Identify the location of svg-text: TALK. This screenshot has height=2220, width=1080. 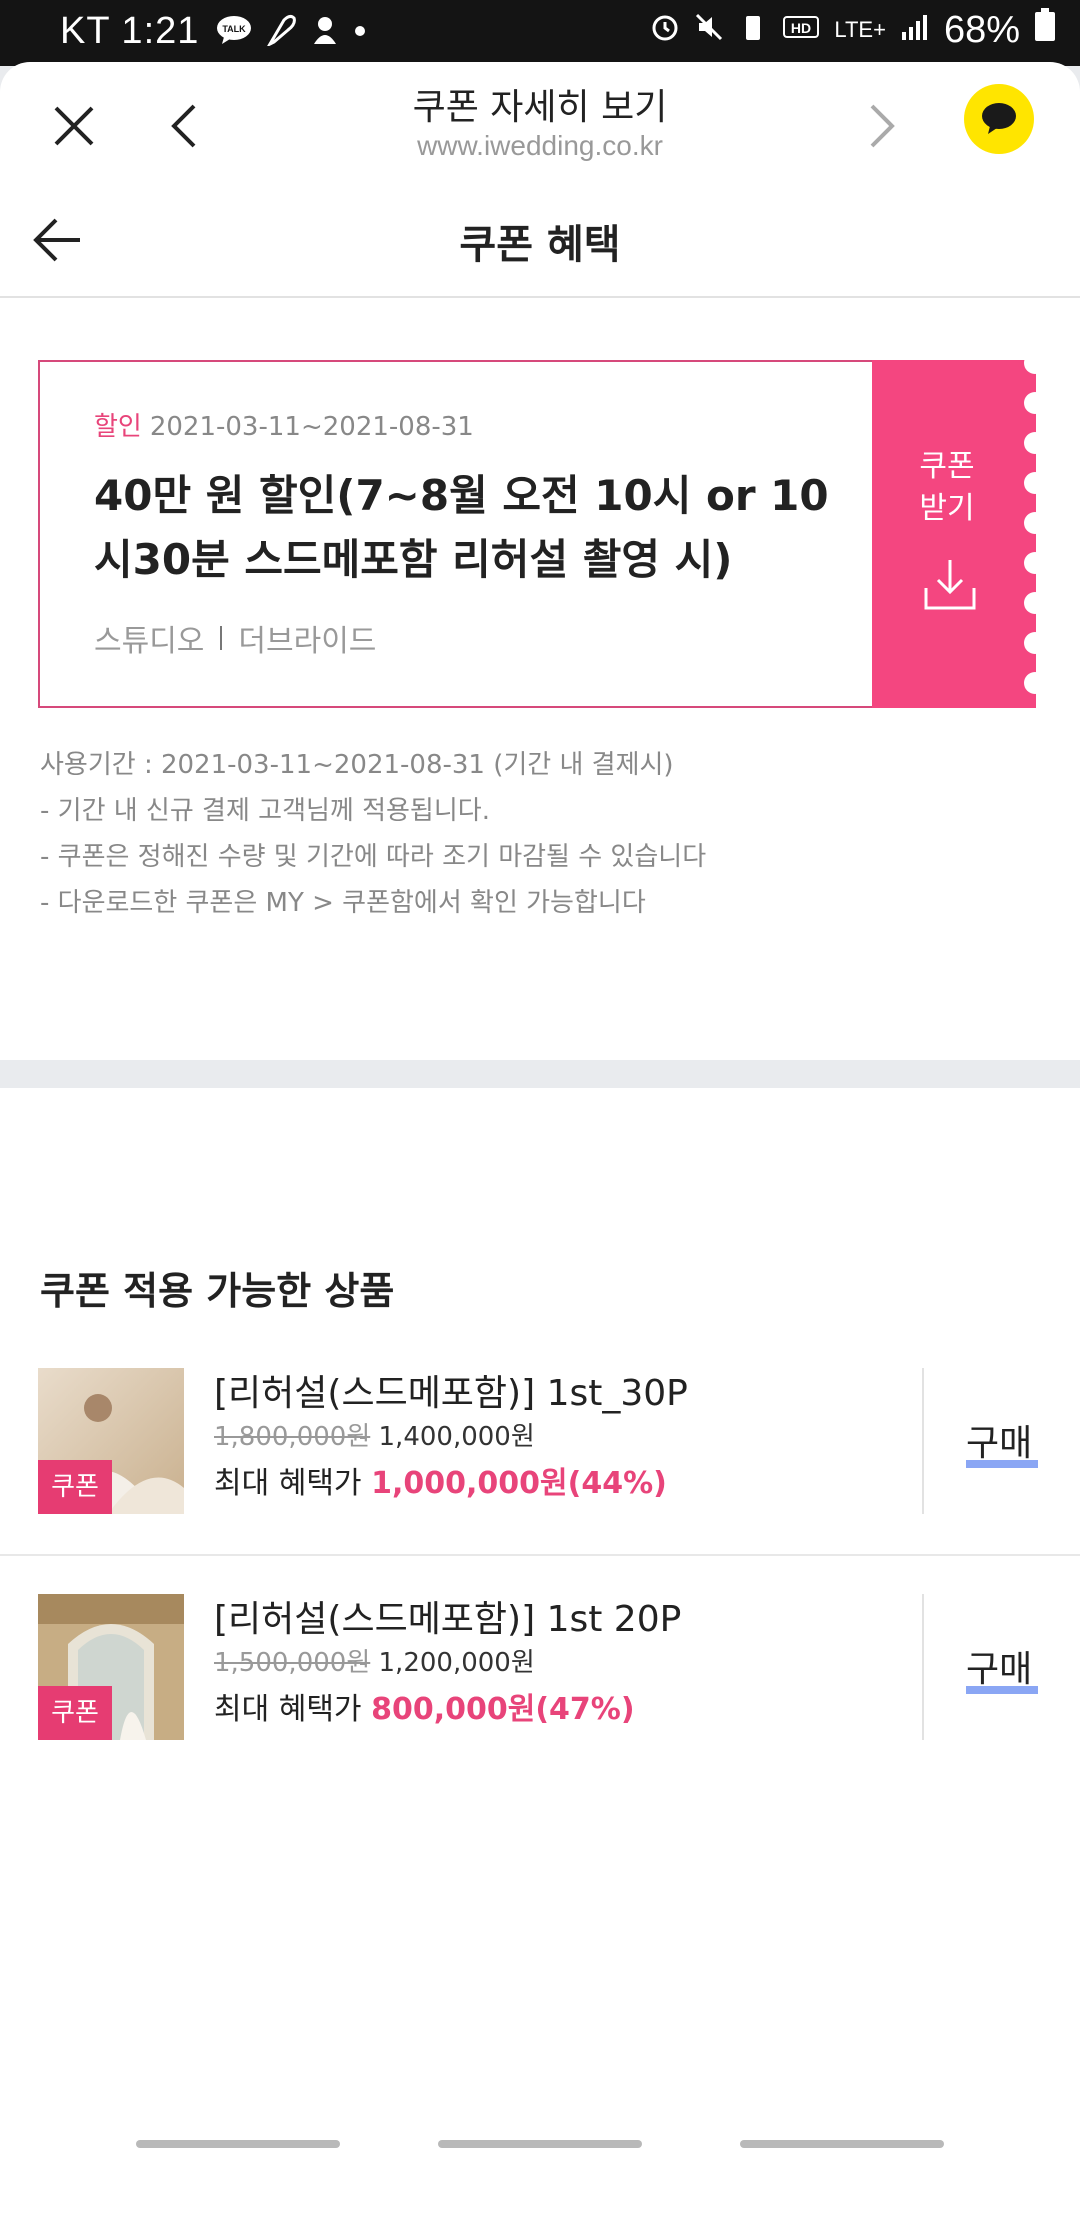
(234, 29).